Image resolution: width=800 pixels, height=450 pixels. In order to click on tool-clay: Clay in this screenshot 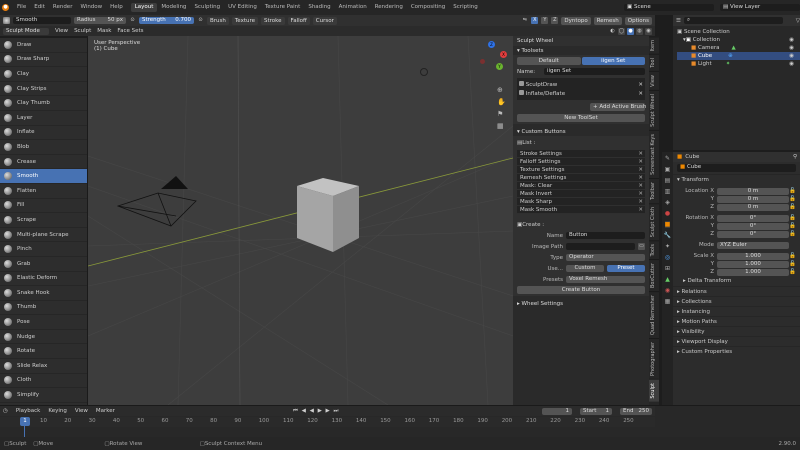, I will do `click(43, 74)`.